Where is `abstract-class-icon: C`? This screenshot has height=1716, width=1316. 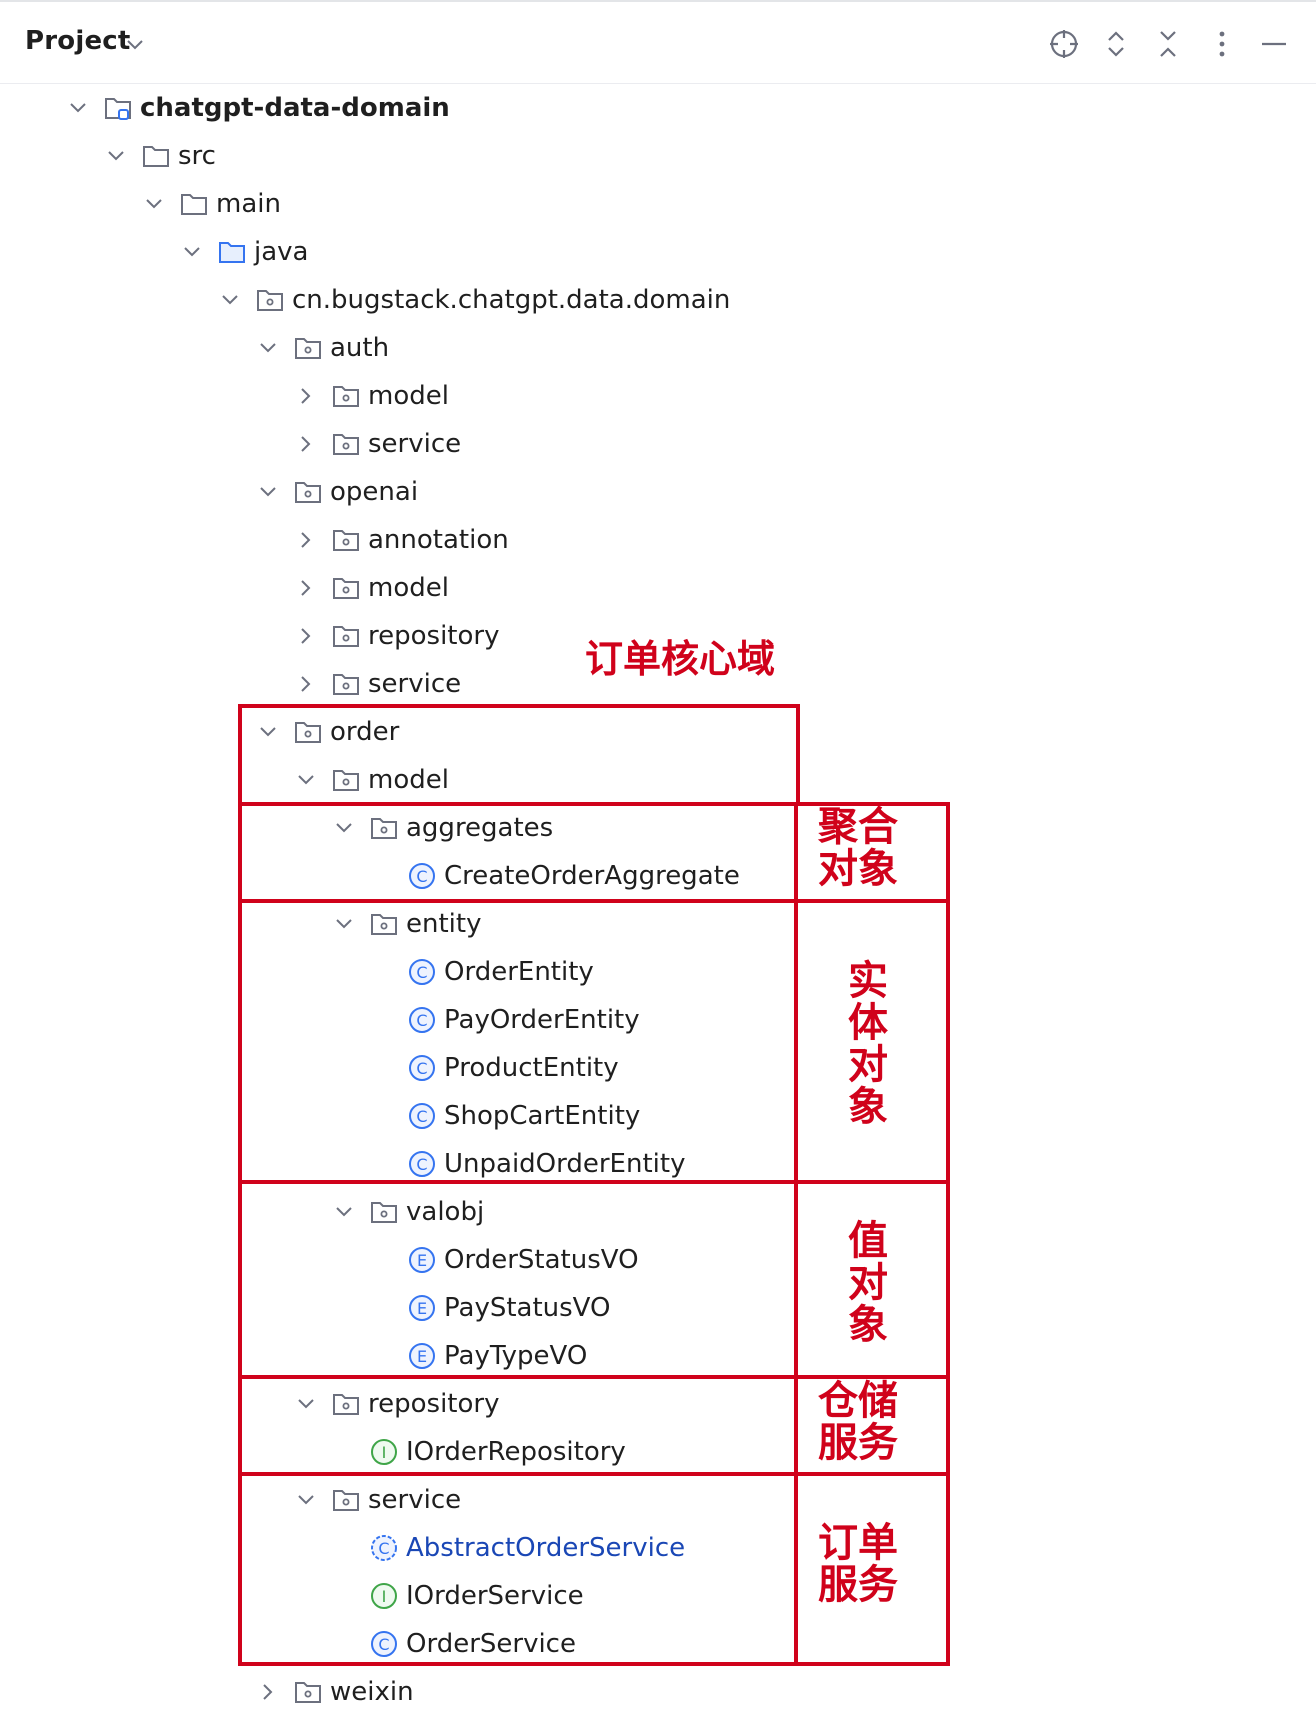
abstract-class-icon: C is located at coordinates (384, 1548).